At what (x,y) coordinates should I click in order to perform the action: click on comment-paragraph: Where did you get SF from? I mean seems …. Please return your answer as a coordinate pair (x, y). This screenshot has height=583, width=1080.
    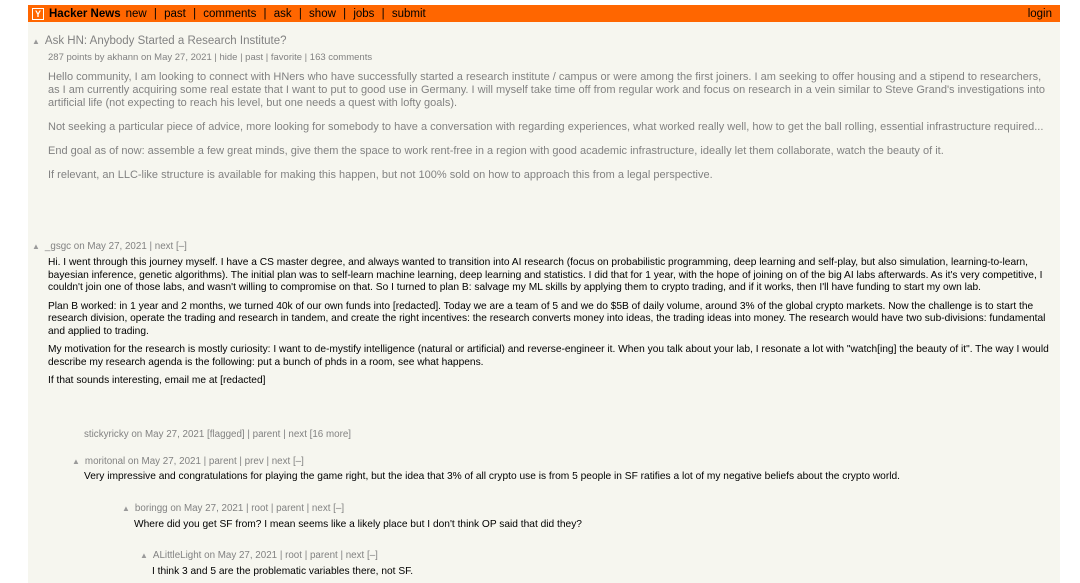
    Looking at the image, I should click on (358, 524).